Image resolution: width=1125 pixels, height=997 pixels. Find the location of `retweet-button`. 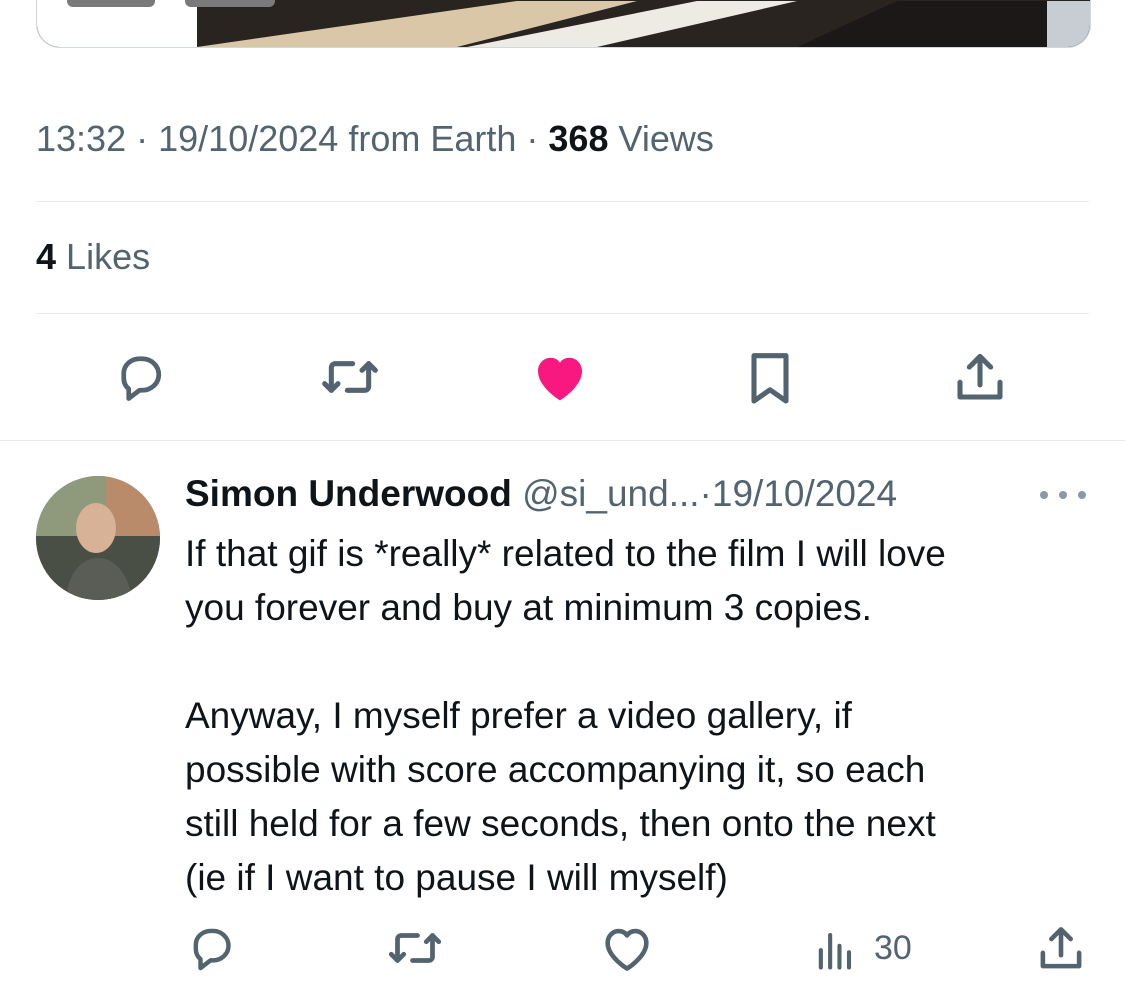

retweet-button is located at coordinates (350, 377).